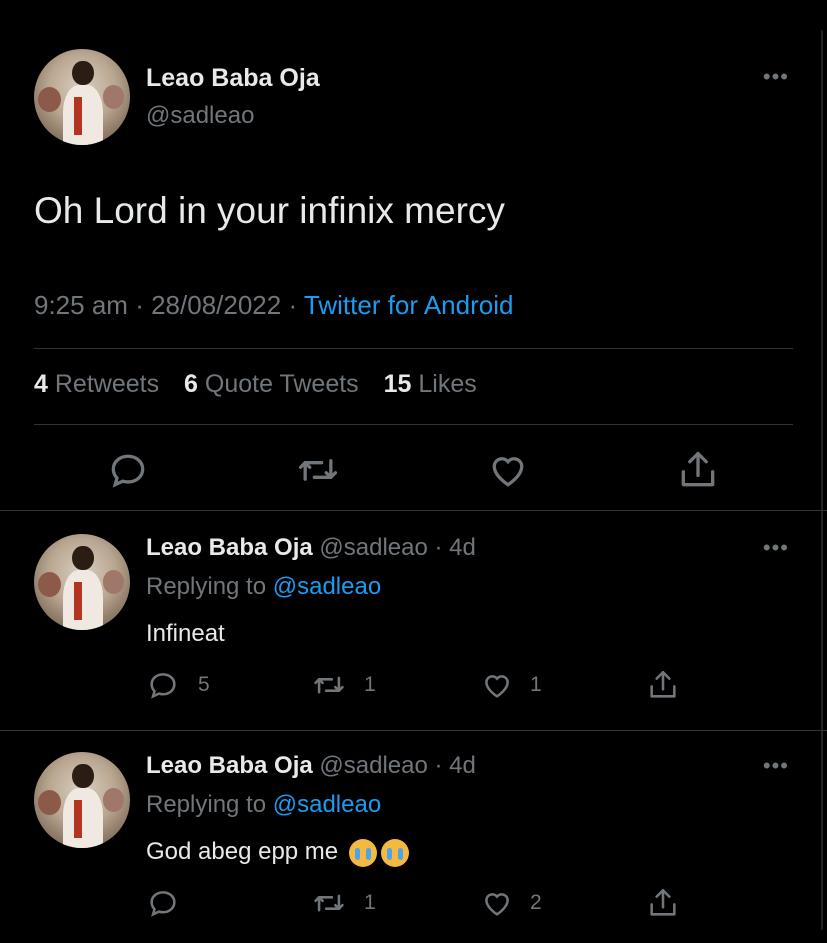 This screenshot has width=827, height=943. What do you see at coordinates (185, 633) in the screenshot?
I see `reply-text: Infineat` at bounding box center [185, 633].